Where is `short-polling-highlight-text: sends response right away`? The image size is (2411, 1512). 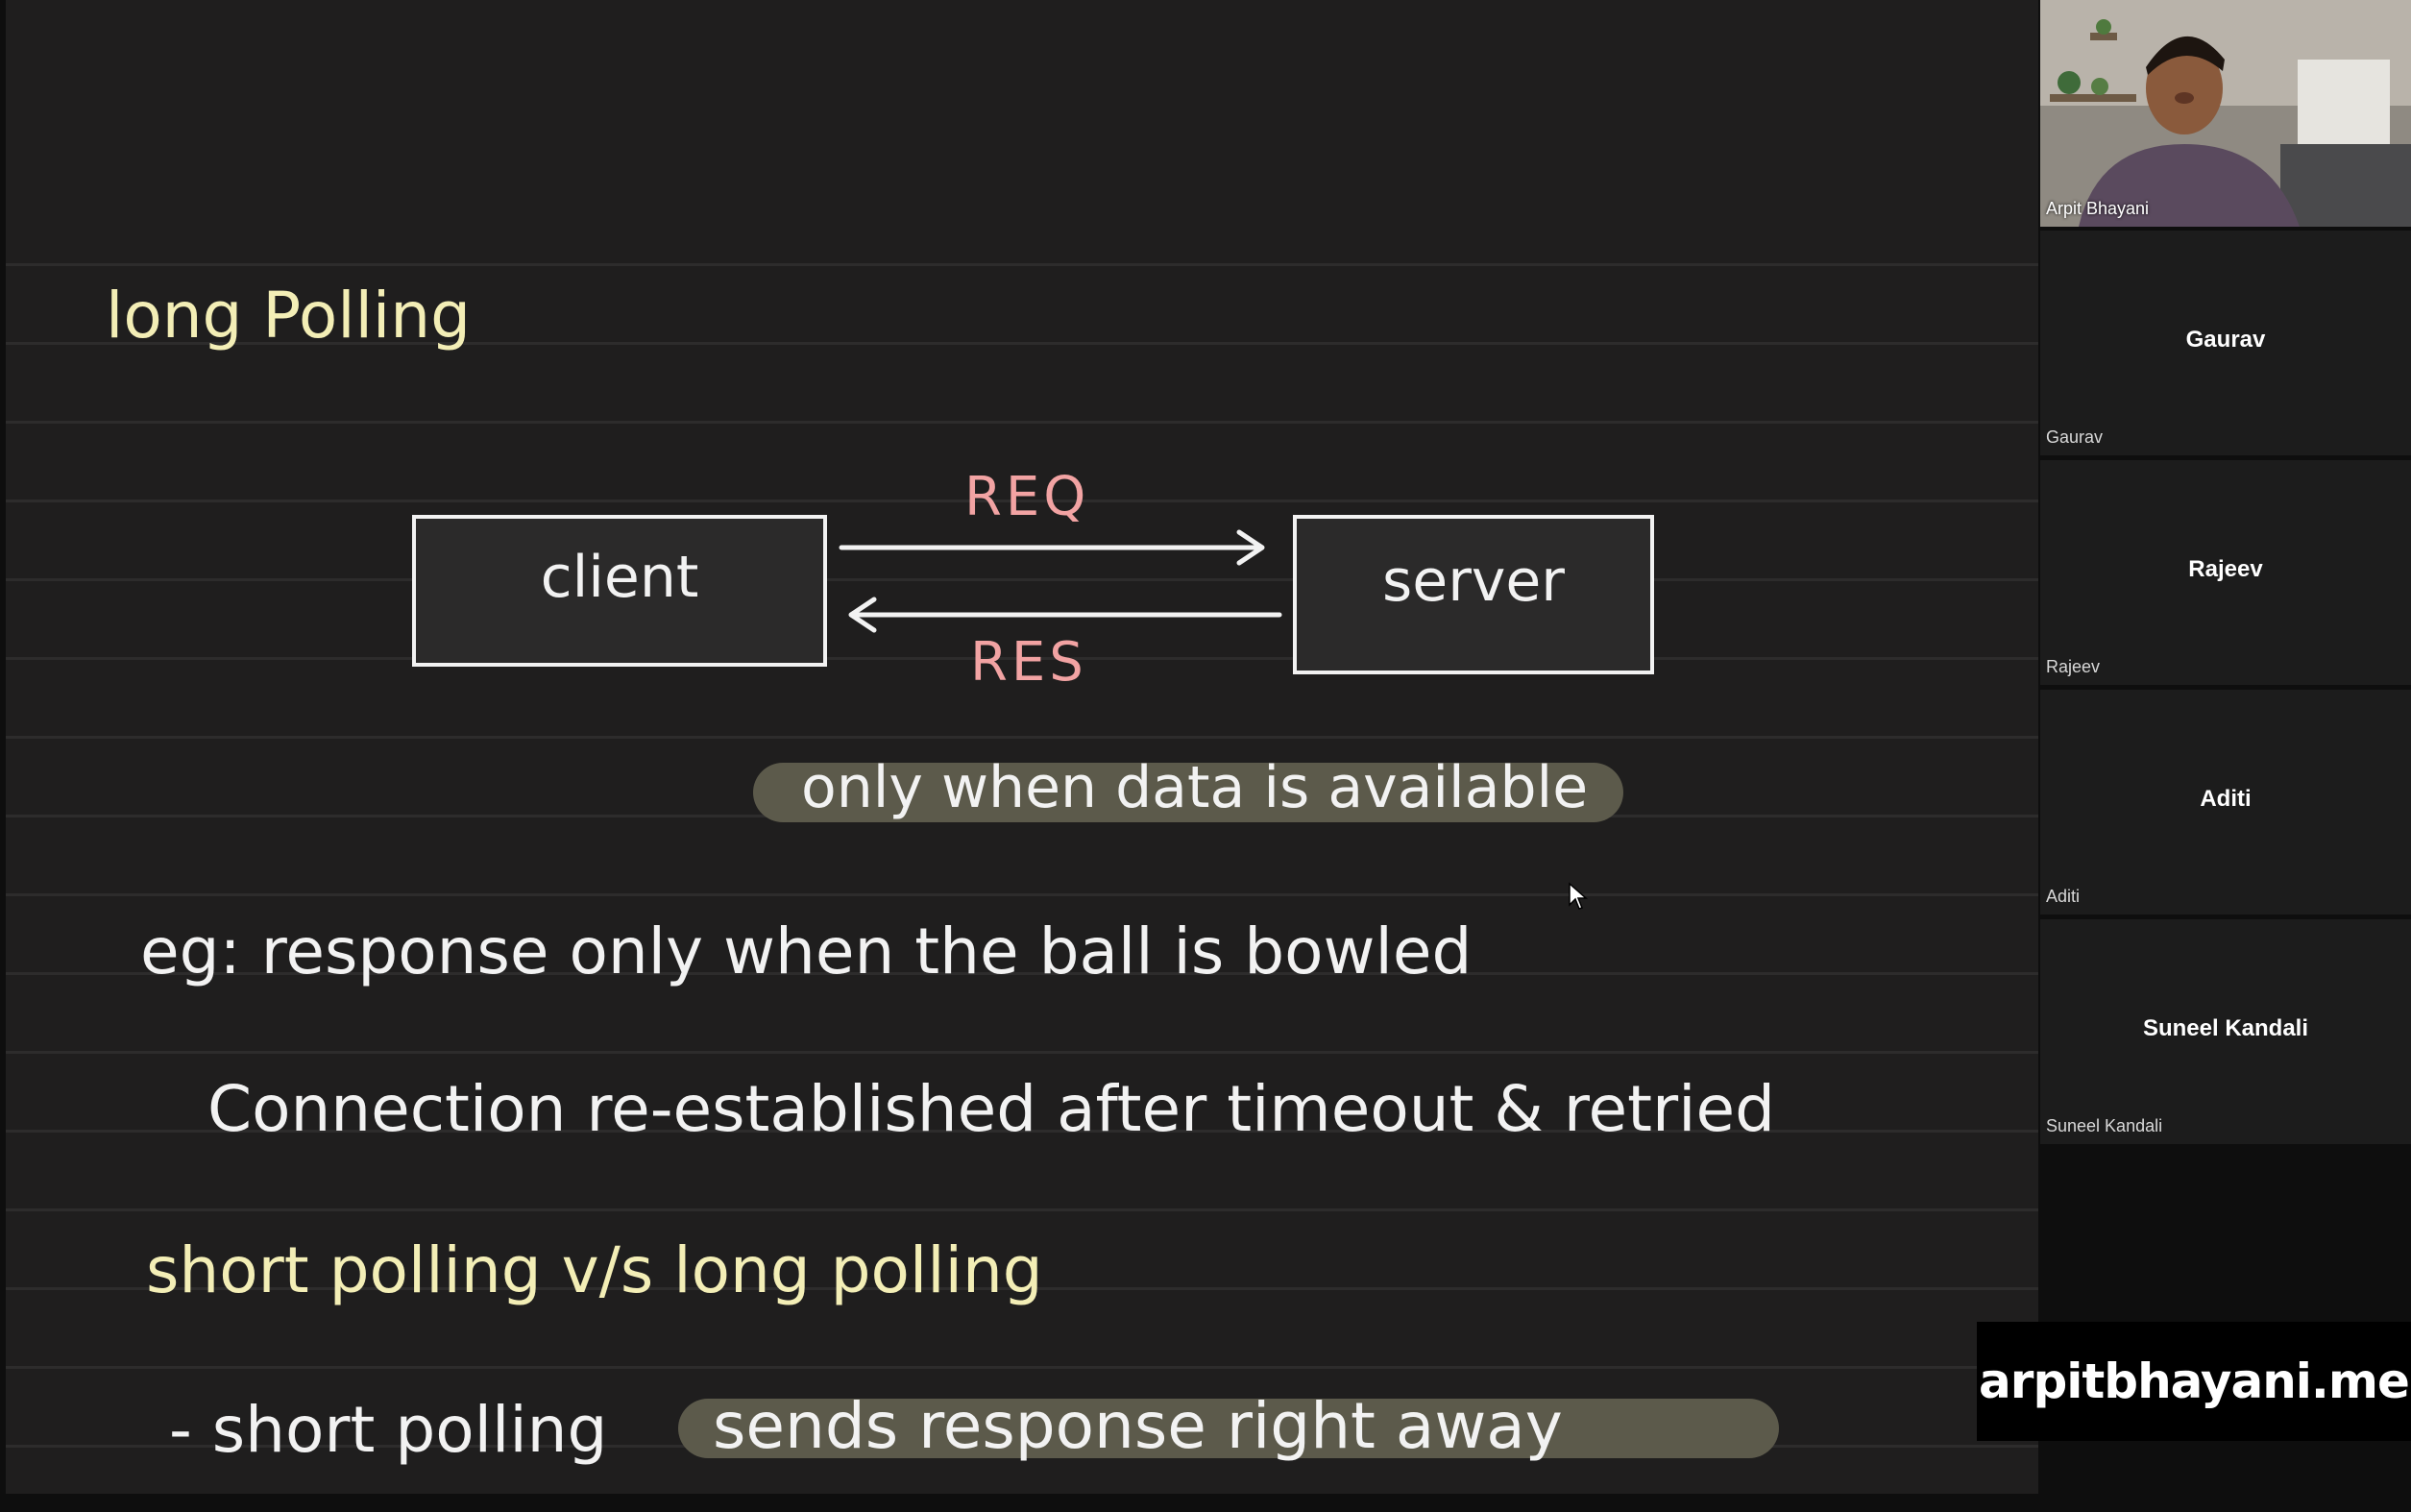 short-polling-highlight-text: sends response right away is located at coordinates (1138, 1426).